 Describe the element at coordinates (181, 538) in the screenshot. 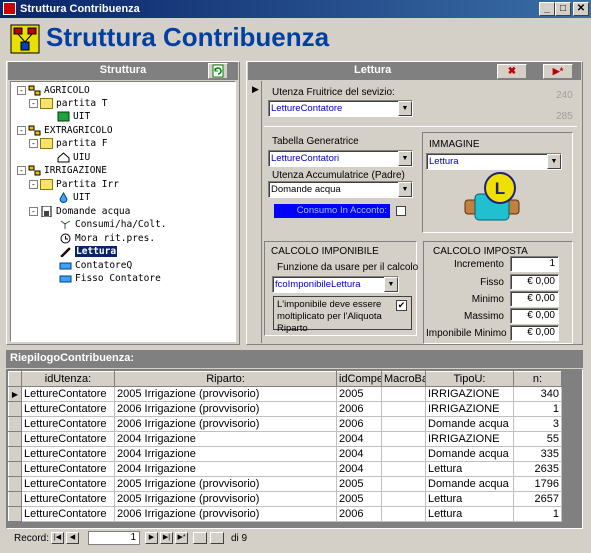

I see `new-record-nav-button: ▶*` at that location.